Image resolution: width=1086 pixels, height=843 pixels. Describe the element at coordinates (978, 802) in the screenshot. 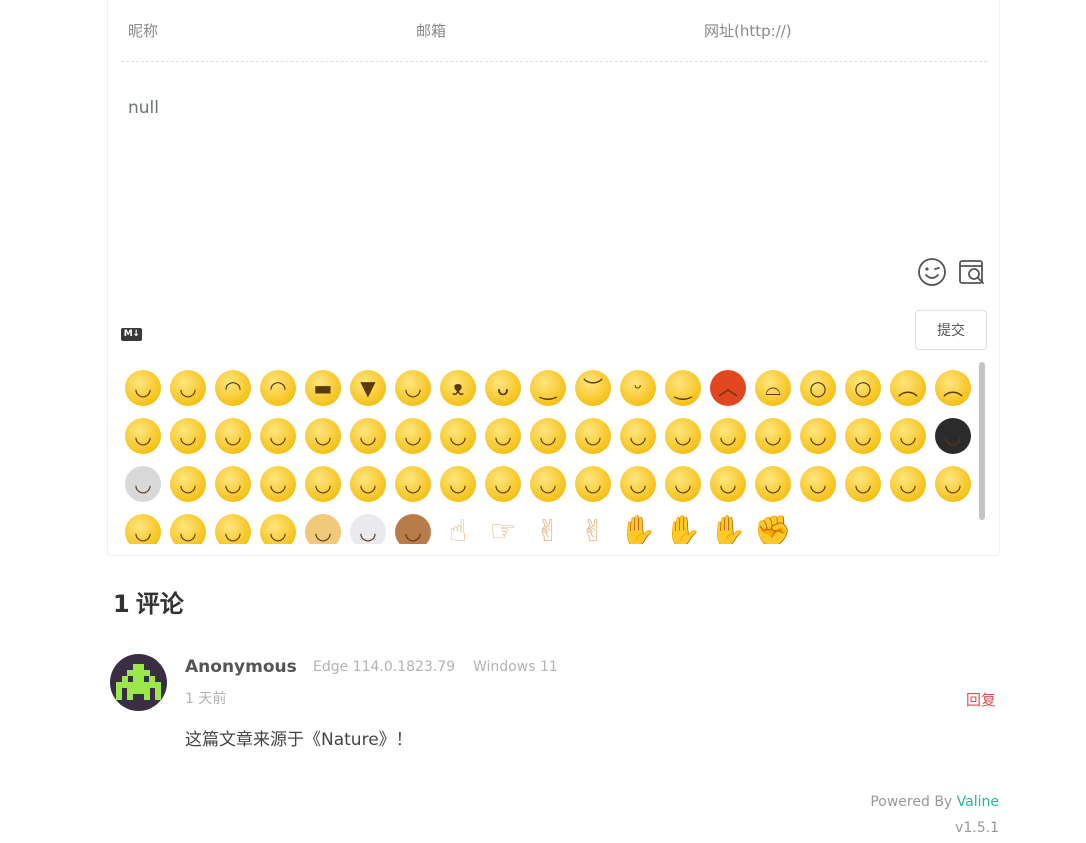

I see `valine-link: Valine` at that location.